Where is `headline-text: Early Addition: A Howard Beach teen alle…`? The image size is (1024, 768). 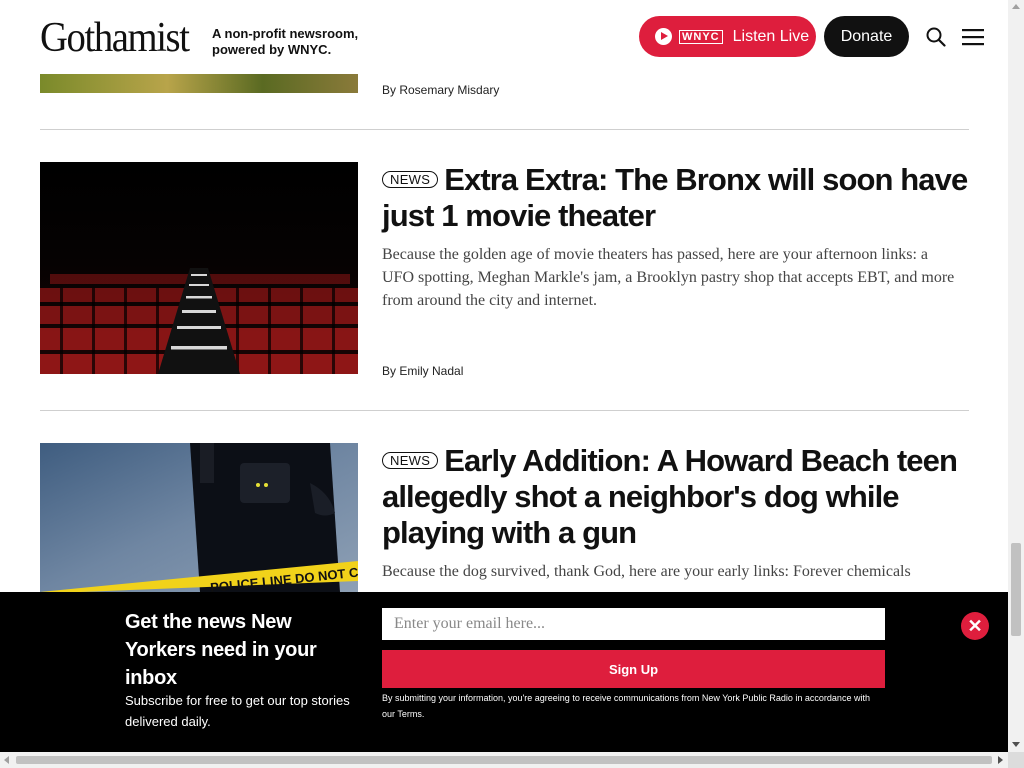
headline-text: Early Addition: A Howard Beach teen alle… is located at coordinates (670, 496).